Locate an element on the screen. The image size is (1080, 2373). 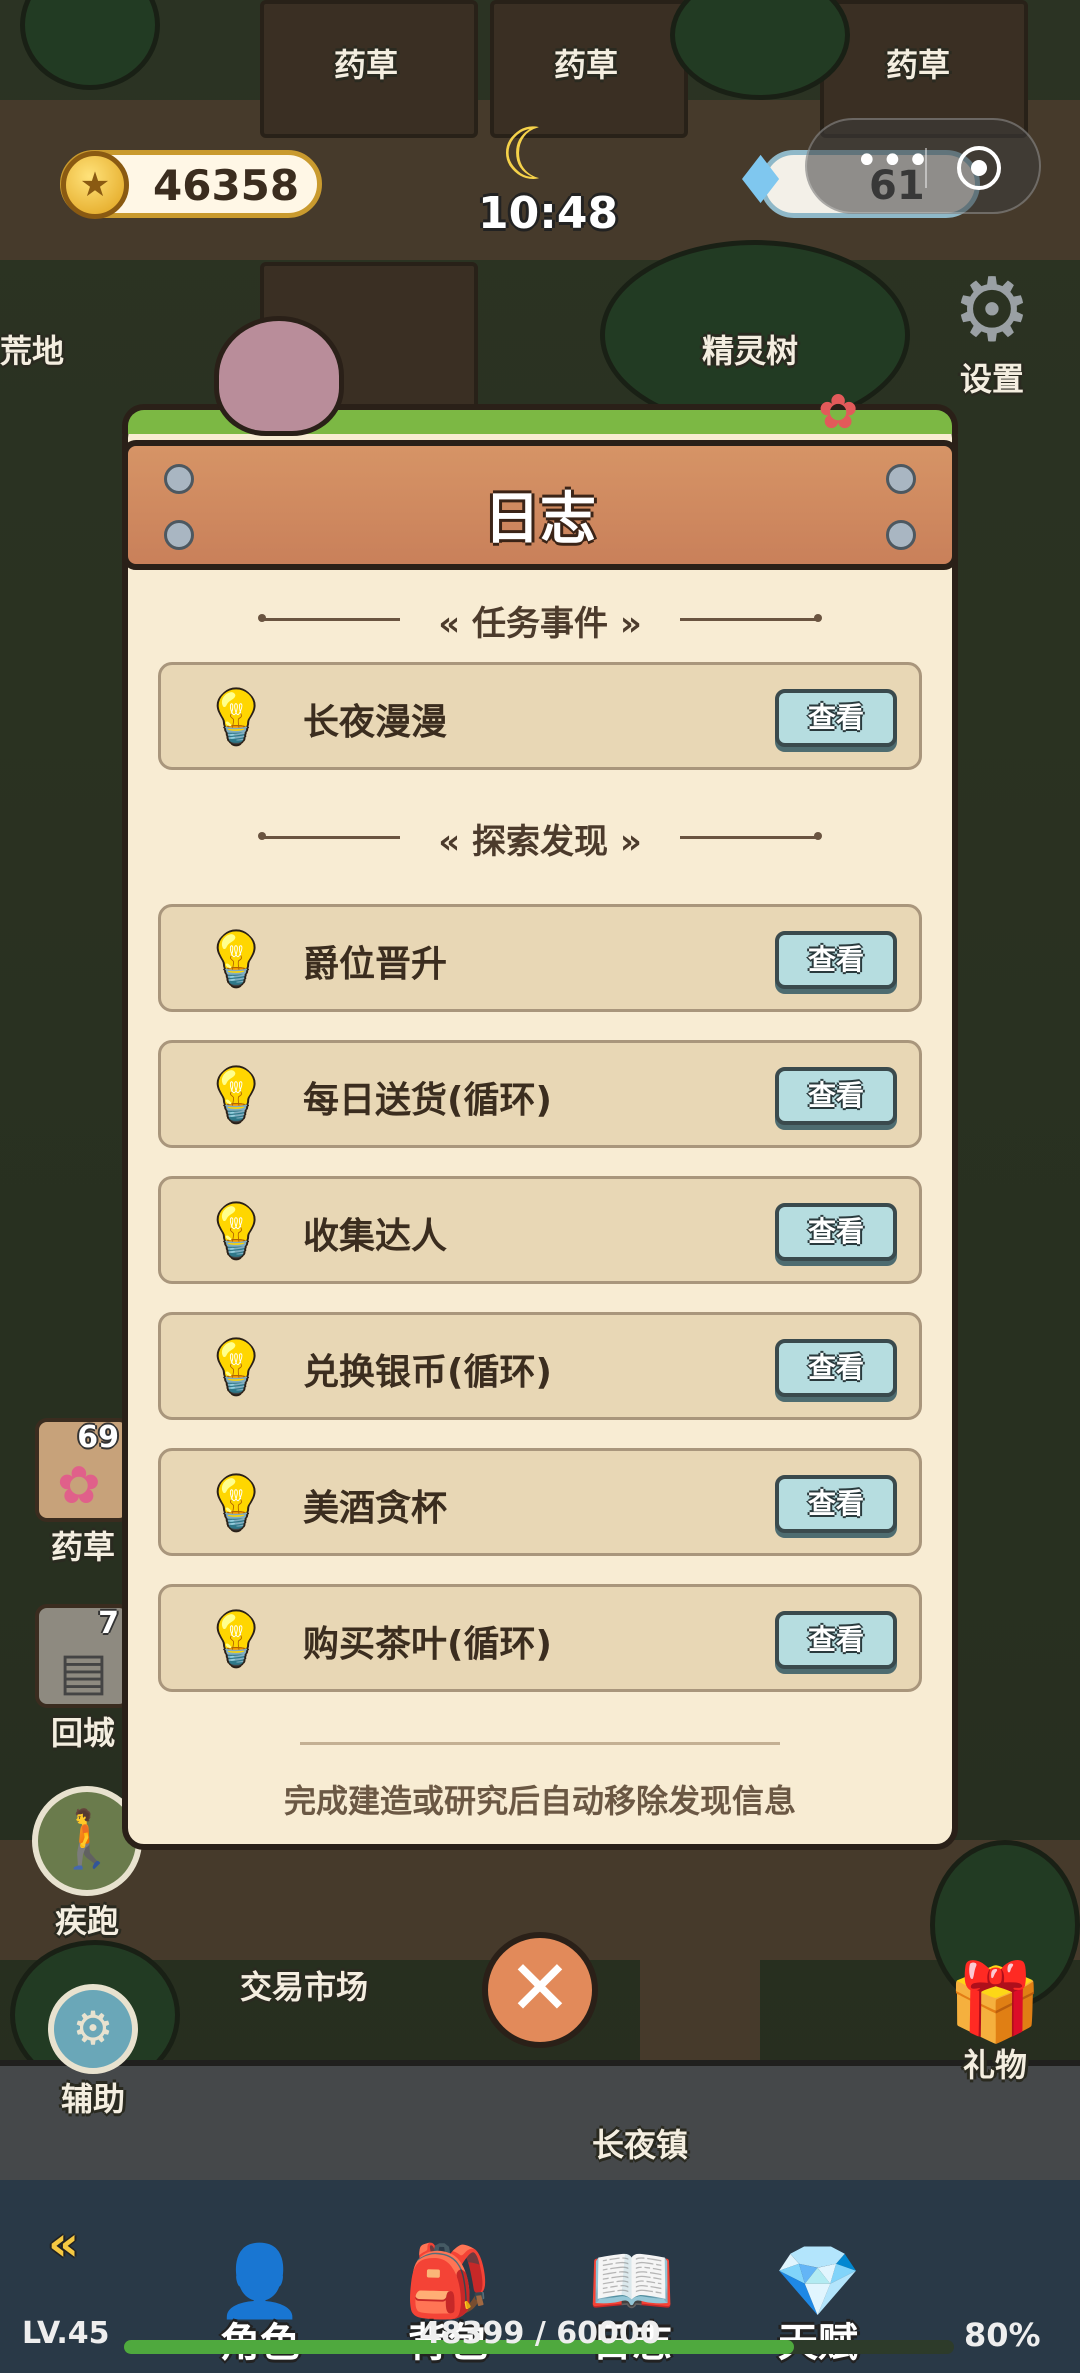
herb-count: 69 is located at coordinates (98, 1437).